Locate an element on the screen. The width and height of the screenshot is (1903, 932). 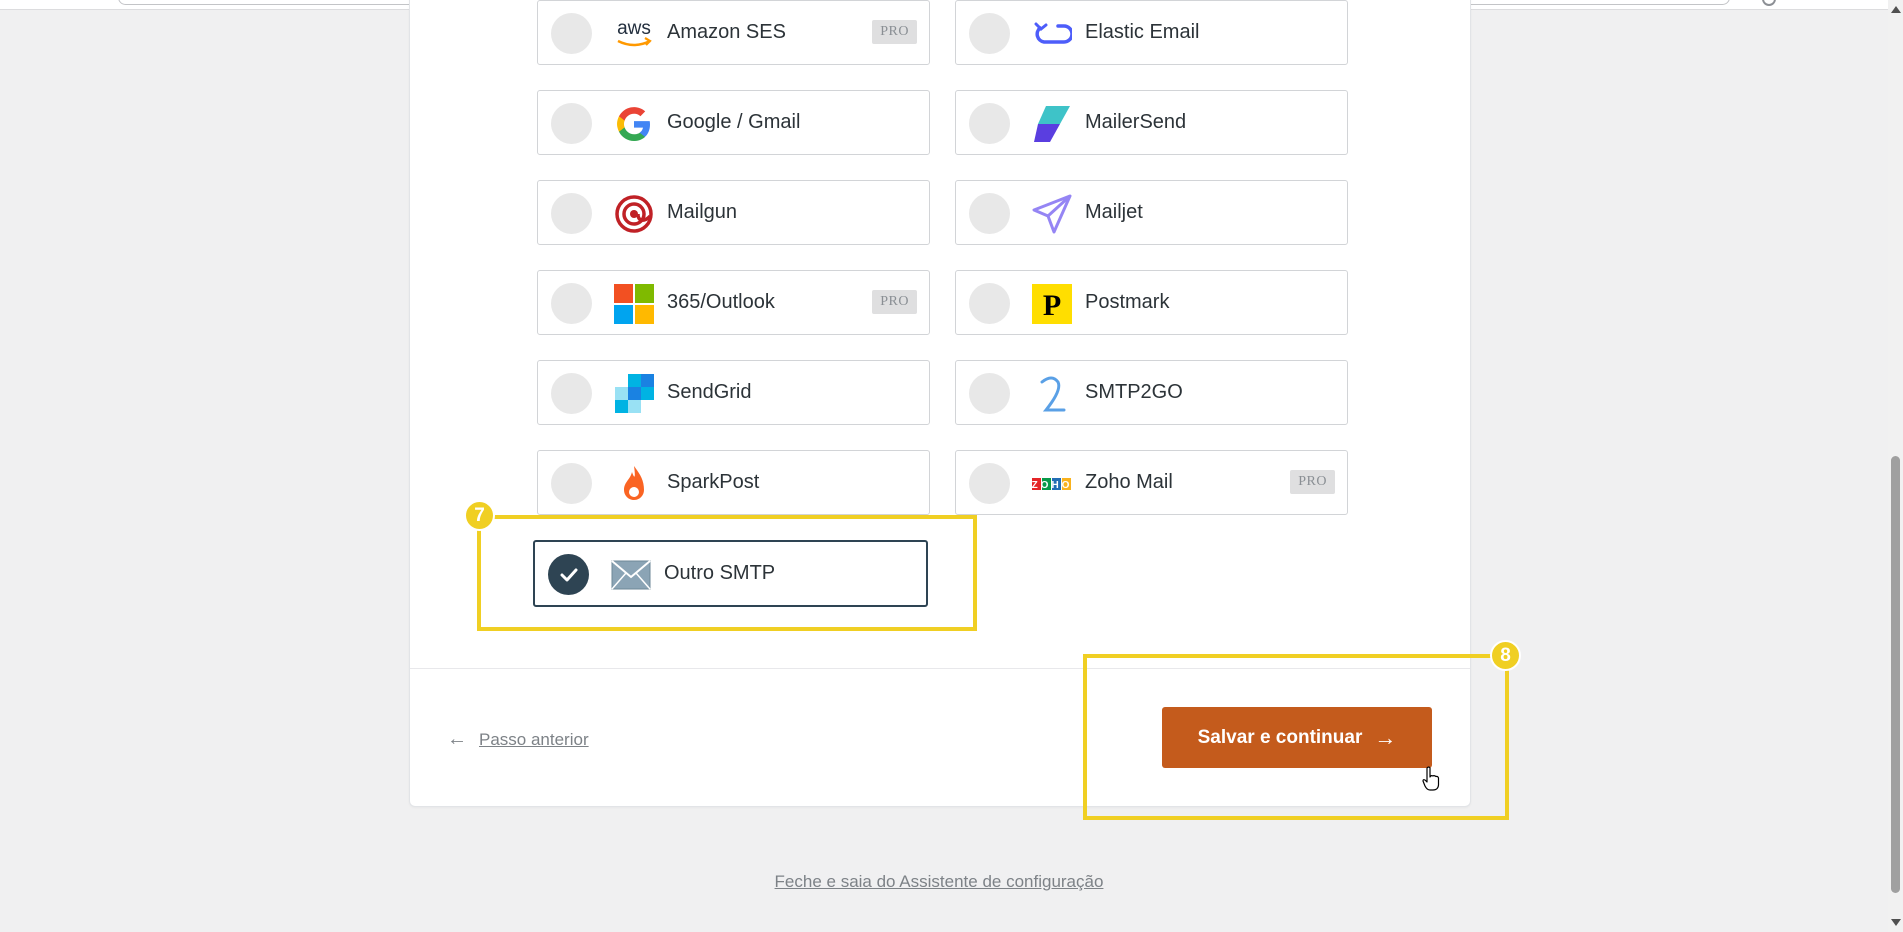
checkmark-icon is located at coordinates (568, 574).